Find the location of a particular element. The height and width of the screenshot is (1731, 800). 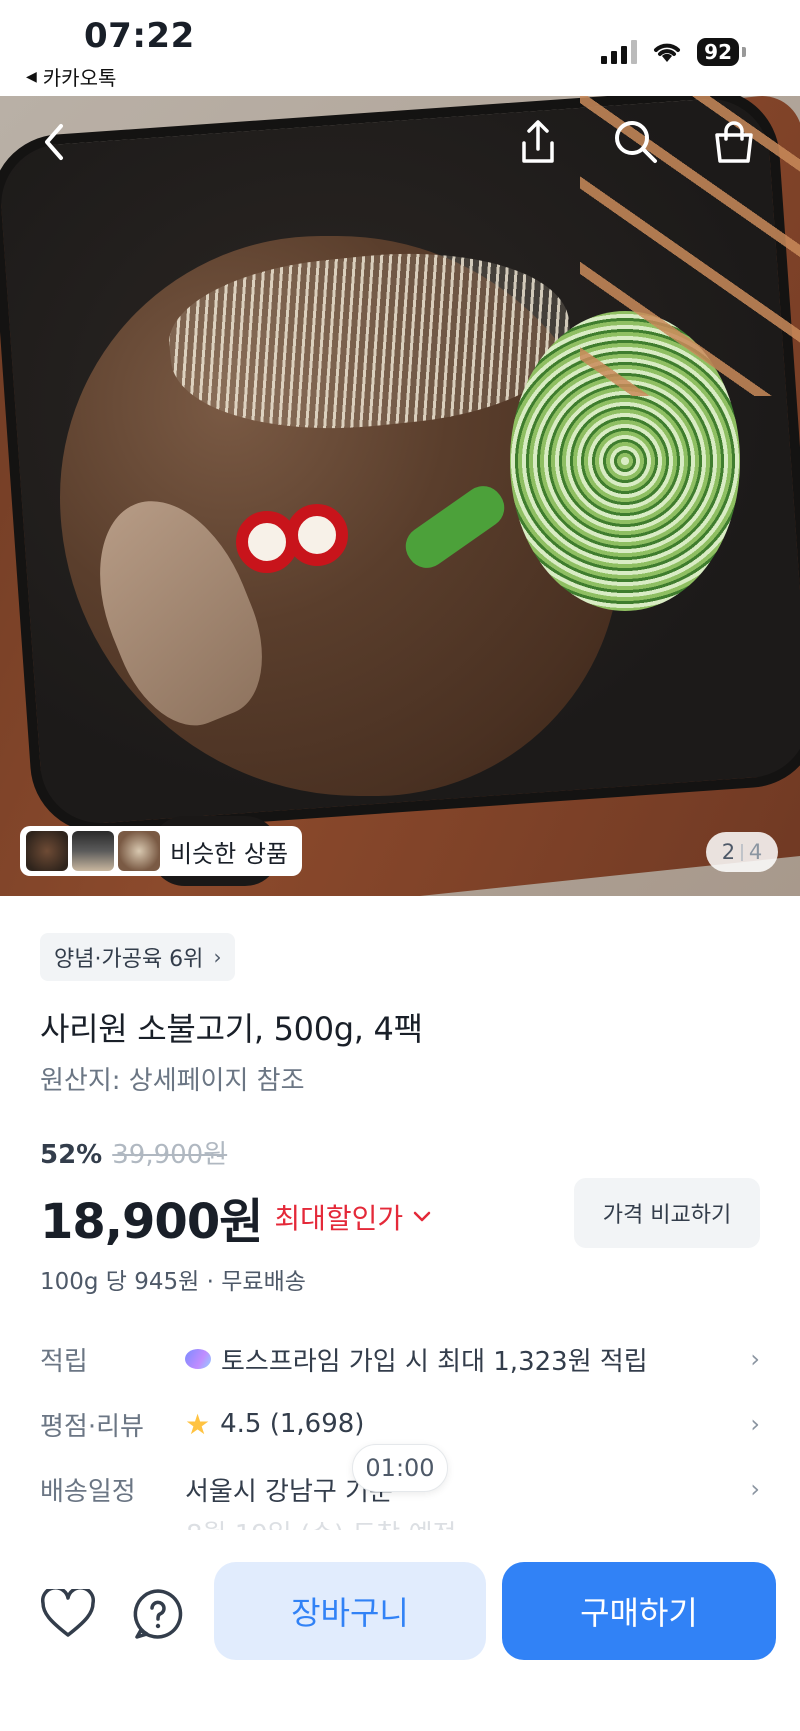

sale-price: 18,900원 is located at coordinates (151, 1222).